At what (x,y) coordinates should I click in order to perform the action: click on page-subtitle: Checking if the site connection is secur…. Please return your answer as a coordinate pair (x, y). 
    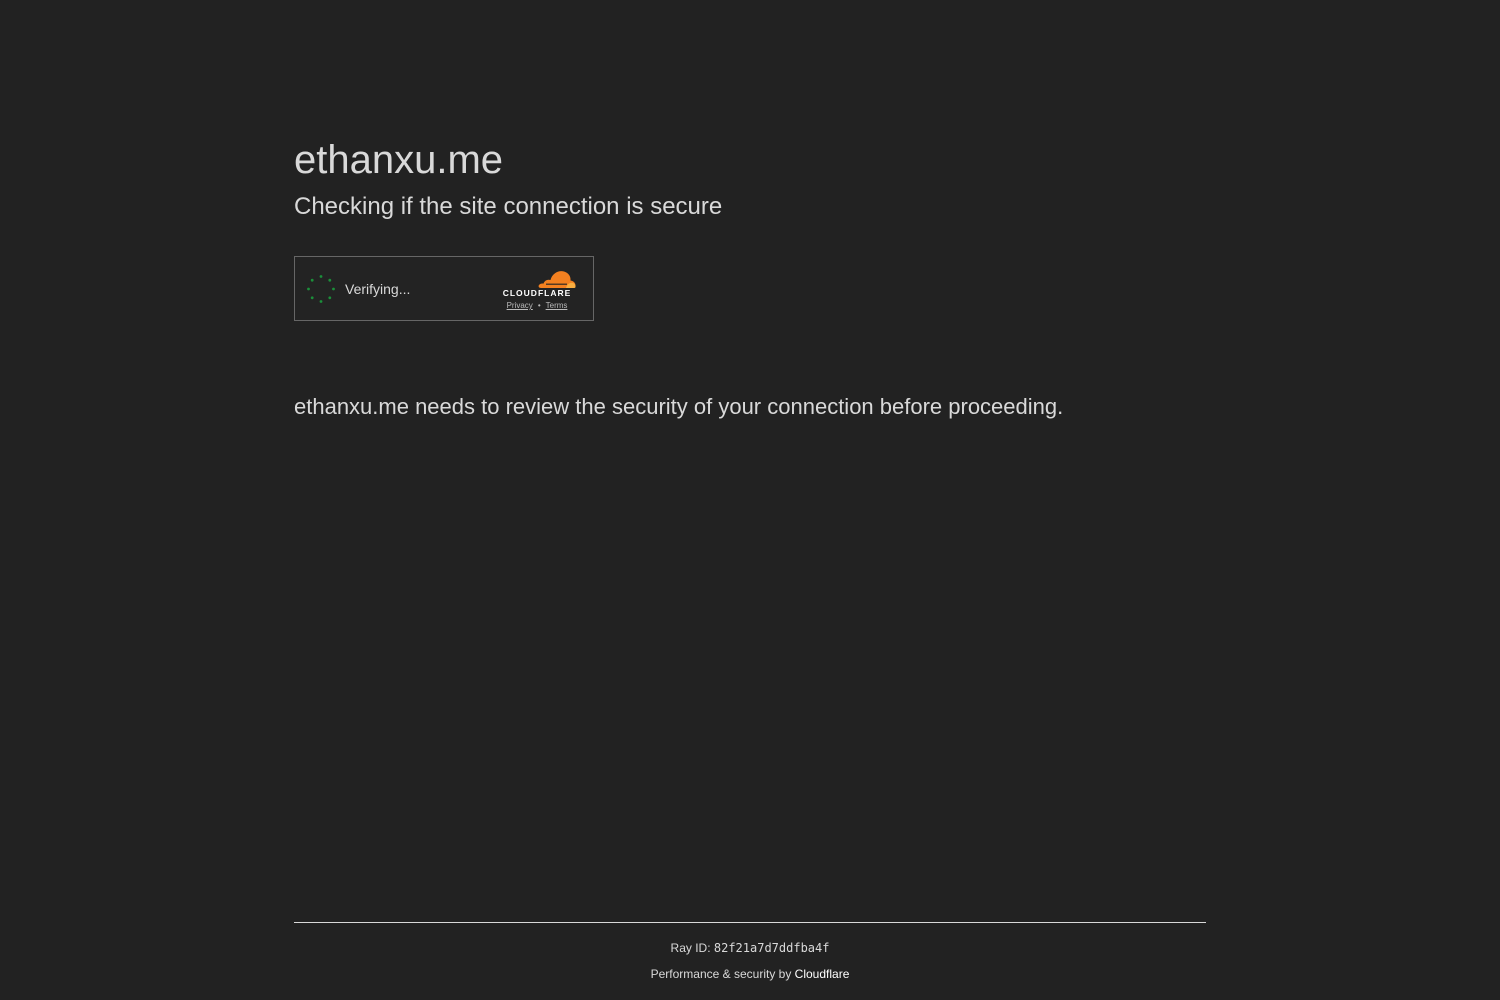
    Looking at the image, I should click on (508, 206).